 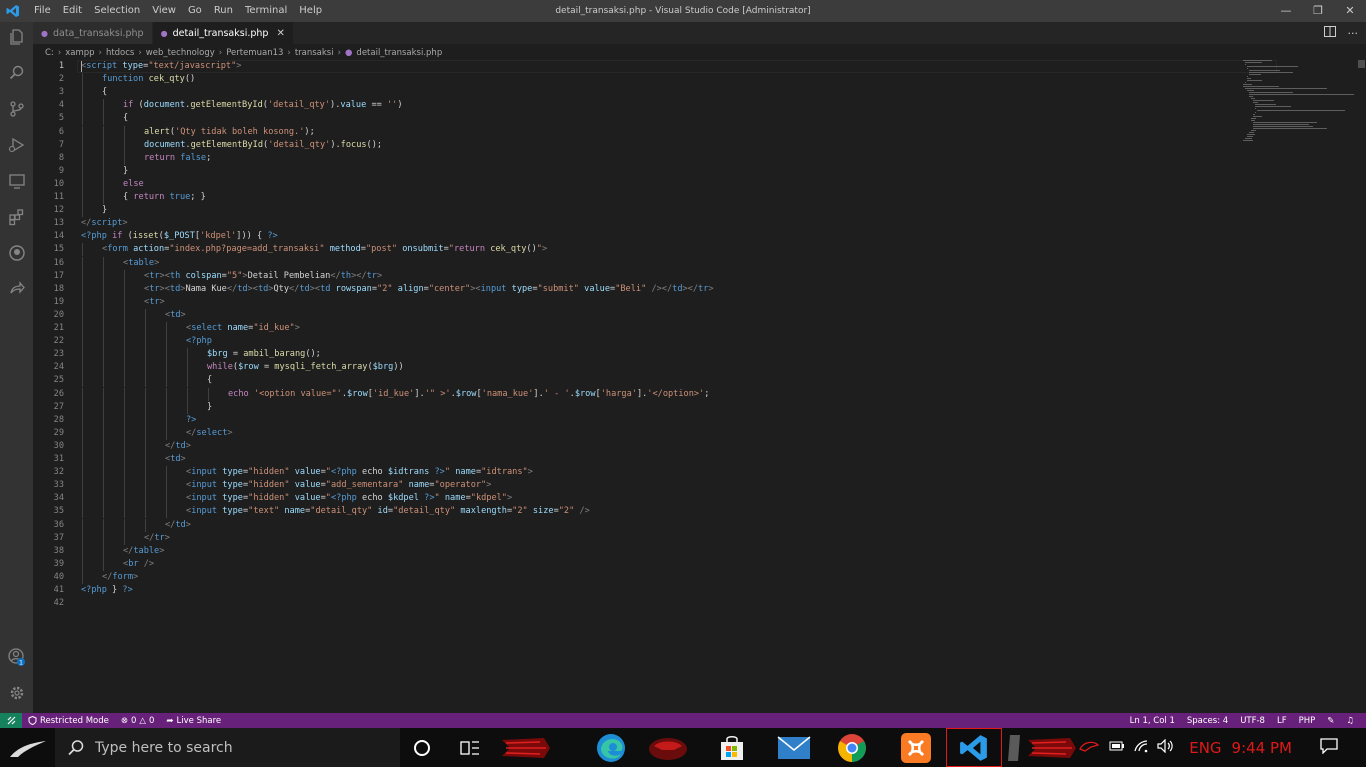 What do you see at coordinates (633, 341) in the screenshot?
I see `code-line: 22 <?php` at bounding box center [633, 341].